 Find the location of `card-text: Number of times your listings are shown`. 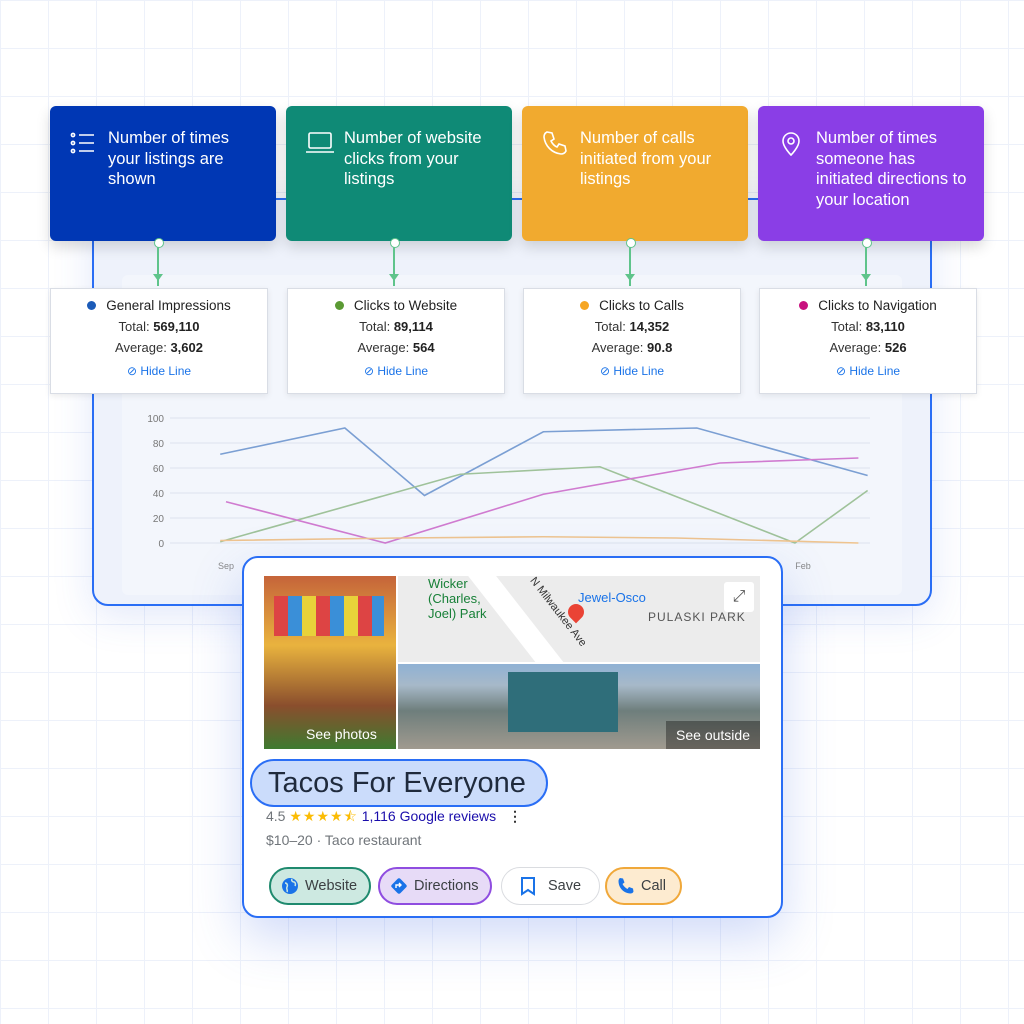

card-text: Number of times your listings are shown is located at coordinates (169, 158).